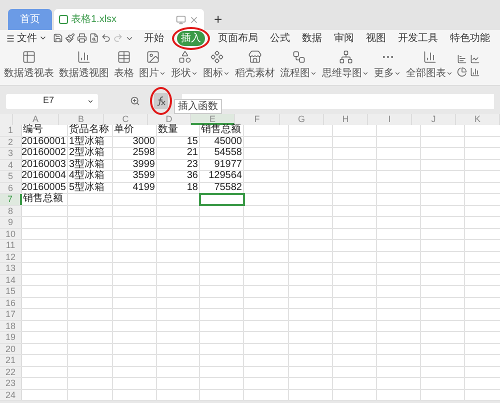 The height and width of the screenshot is (403, 500). Describe the element at coordinates (298, 65) in the screenshot. I see `ribbon-button: 流程图` at that location.